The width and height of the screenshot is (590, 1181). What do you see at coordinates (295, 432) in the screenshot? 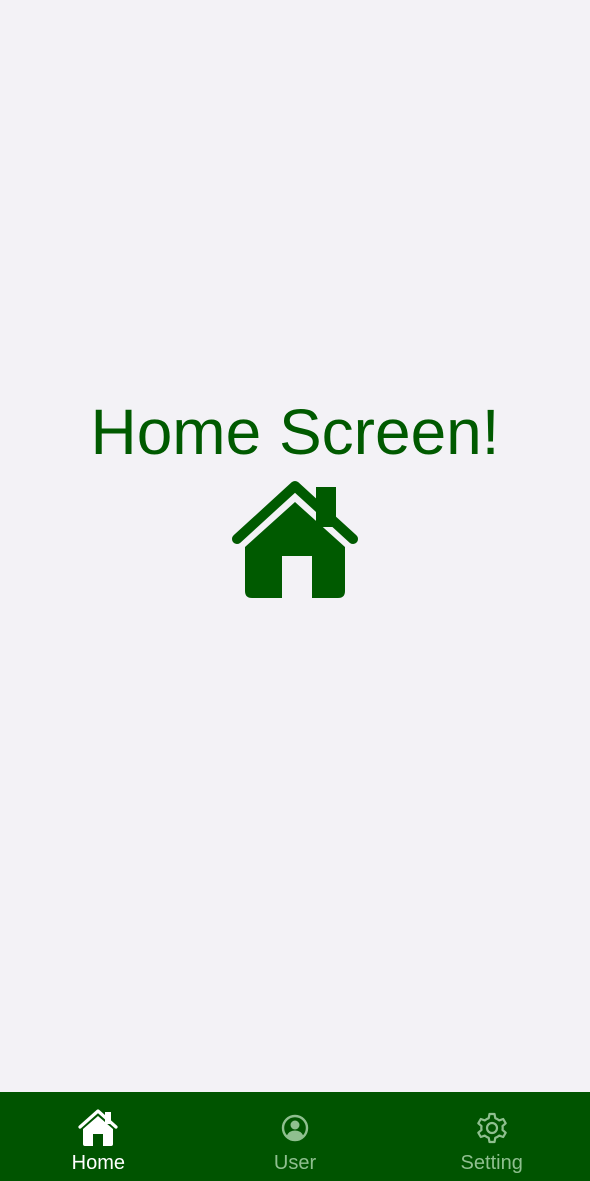
I see `page-title: Home Screen!` at bounding box center [295, 432].